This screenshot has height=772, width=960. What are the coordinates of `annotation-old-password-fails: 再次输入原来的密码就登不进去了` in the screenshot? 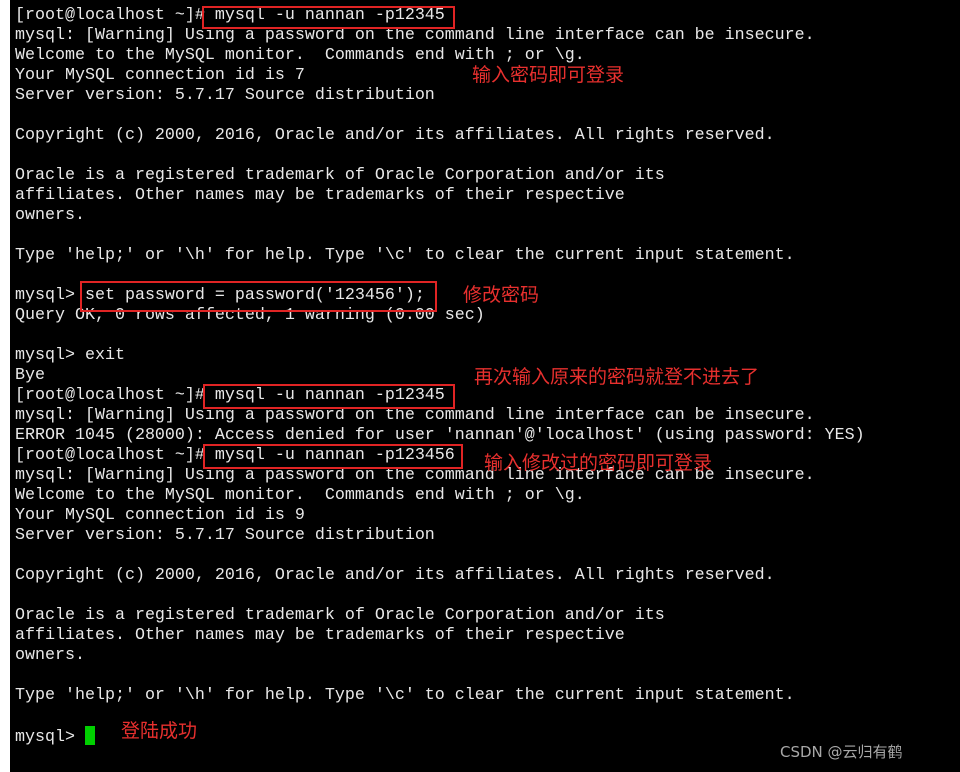 It's located at (617, 377).